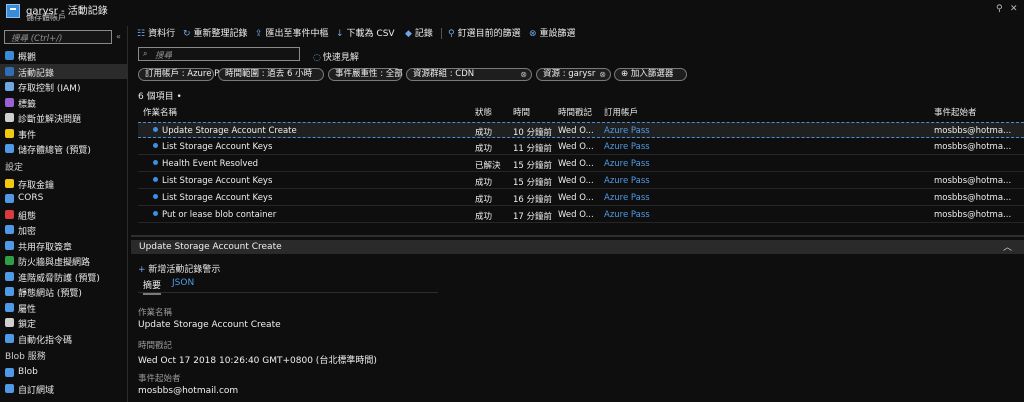  Describe the element at coordinates (63, 102) in the screenshot. I see `sidebar-item: 標籤` at that location.